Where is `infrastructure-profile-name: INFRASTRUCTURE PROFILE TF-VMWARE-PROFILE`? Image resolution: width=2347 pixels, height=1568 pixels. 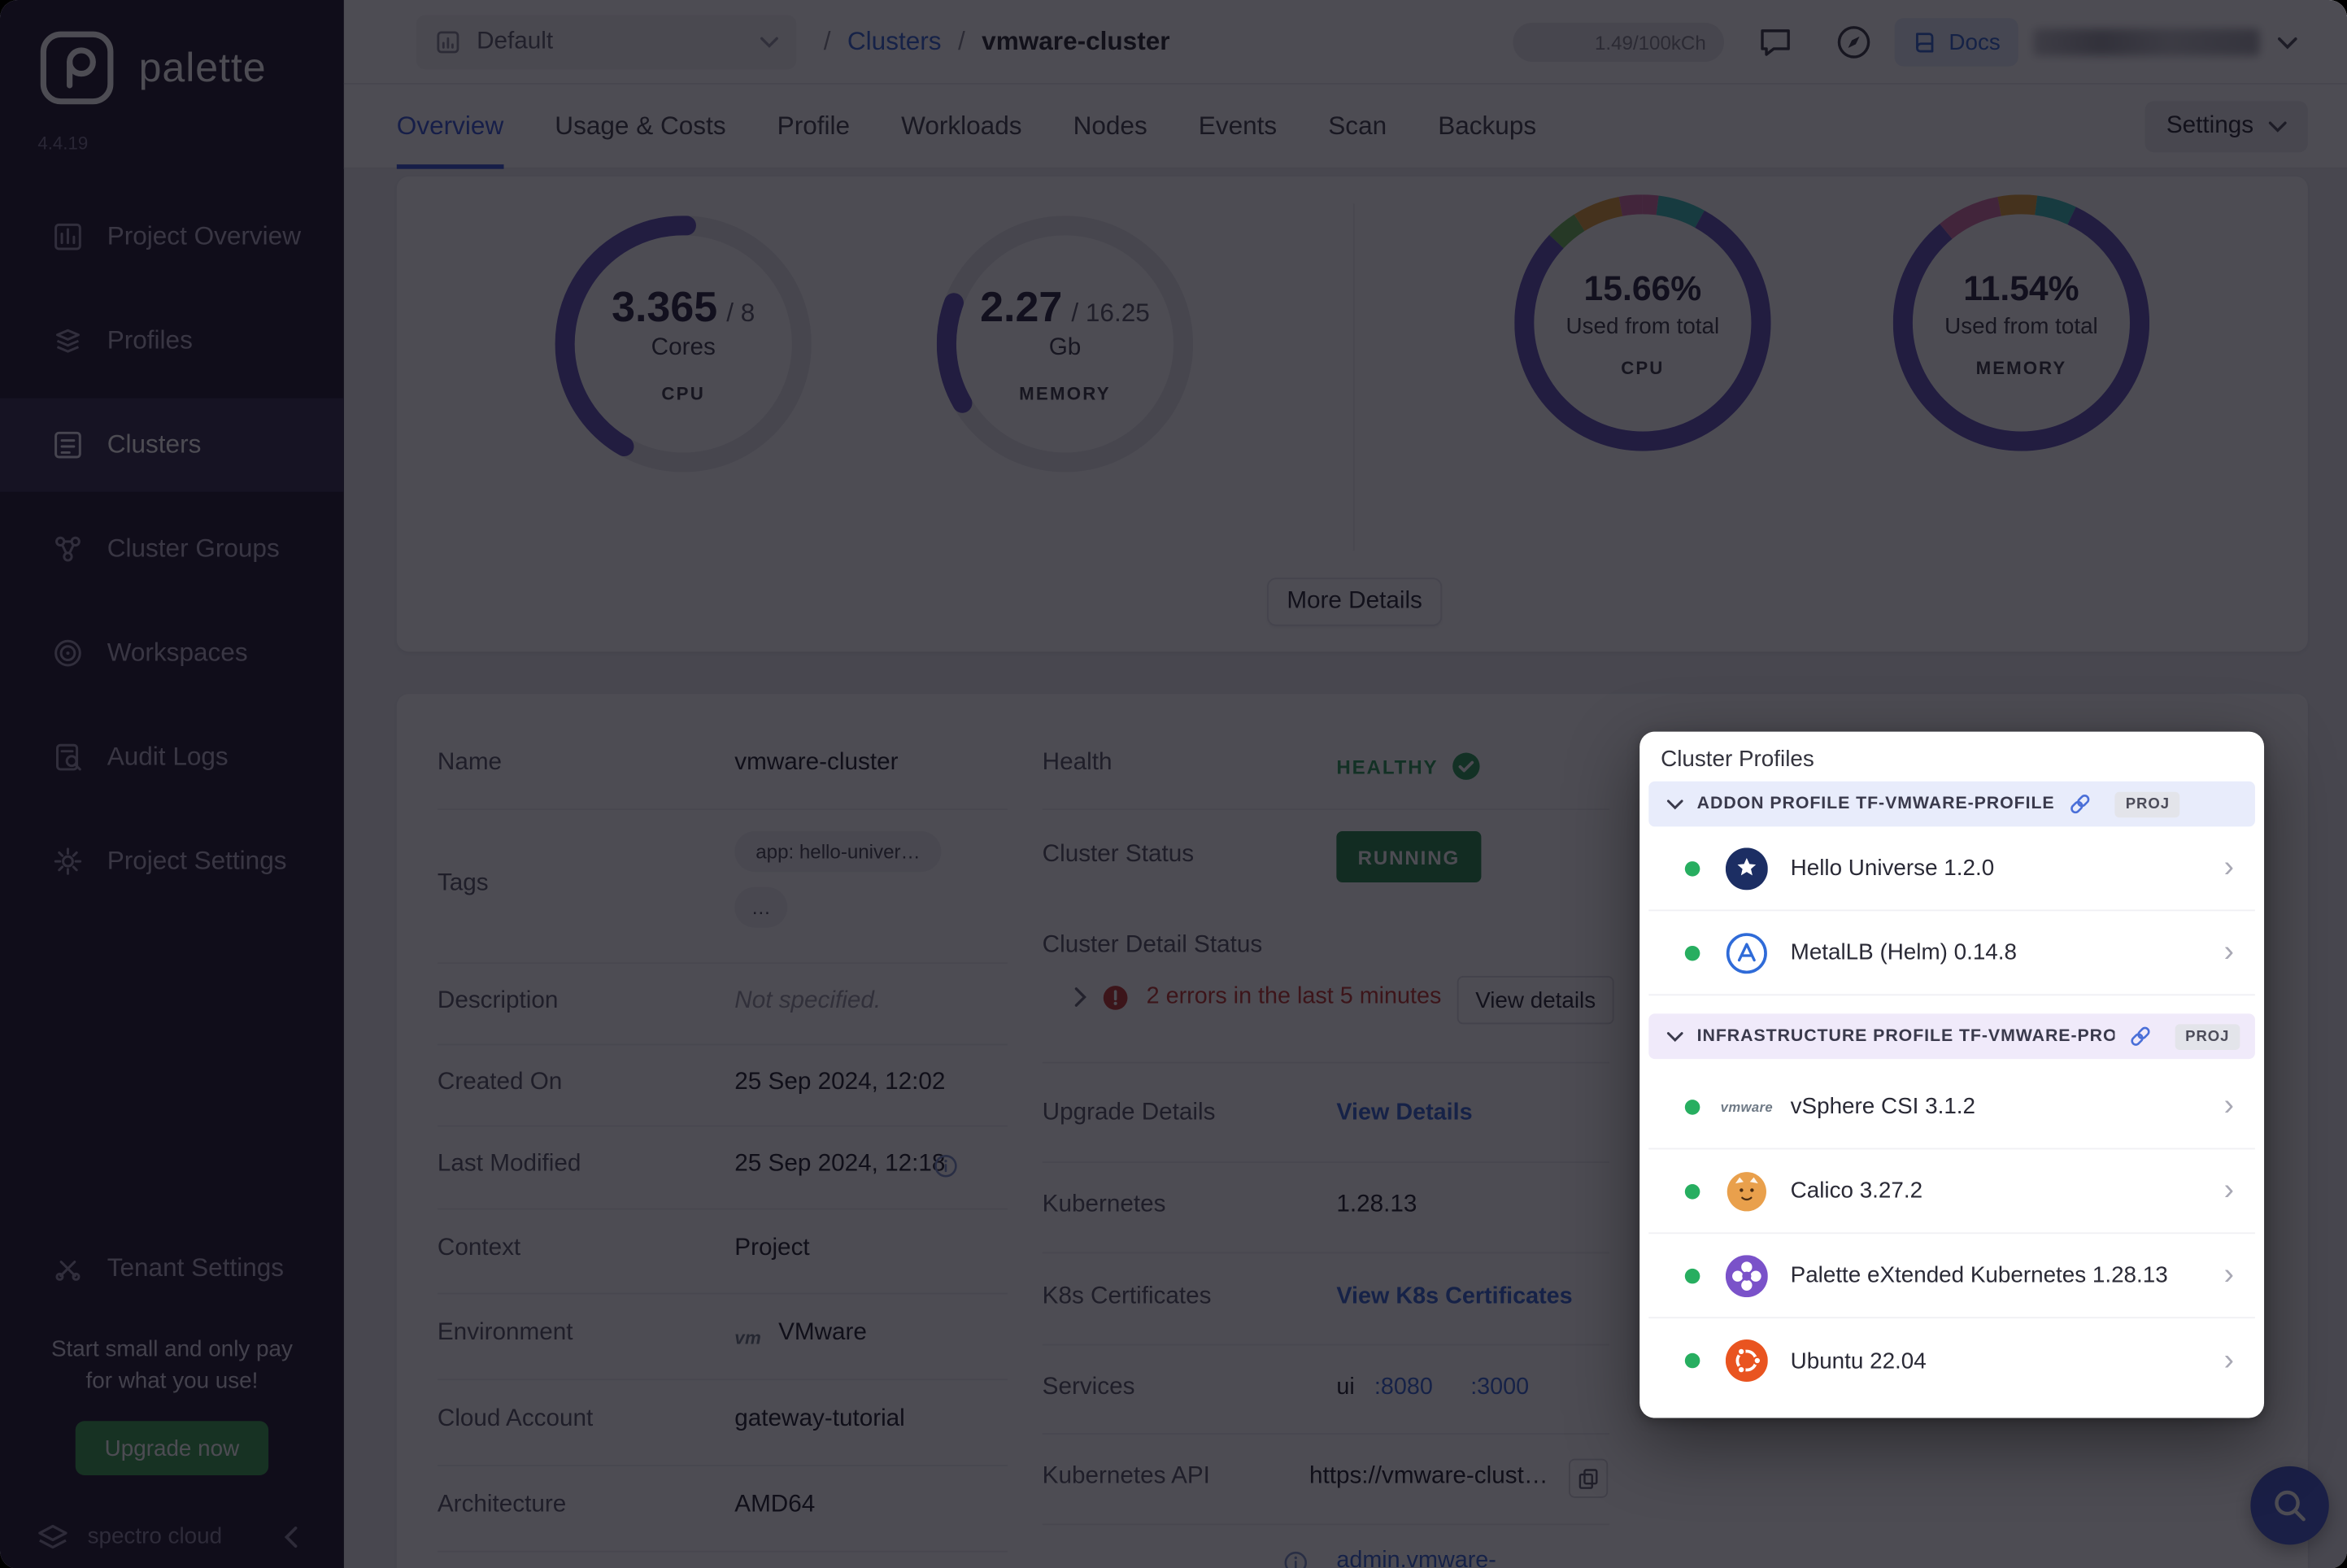 infrastructure-profile-name: INFRASTRUCTURE PROFILE TF-VMWARE-PROFILE is located at coordinates (1905, 1036).